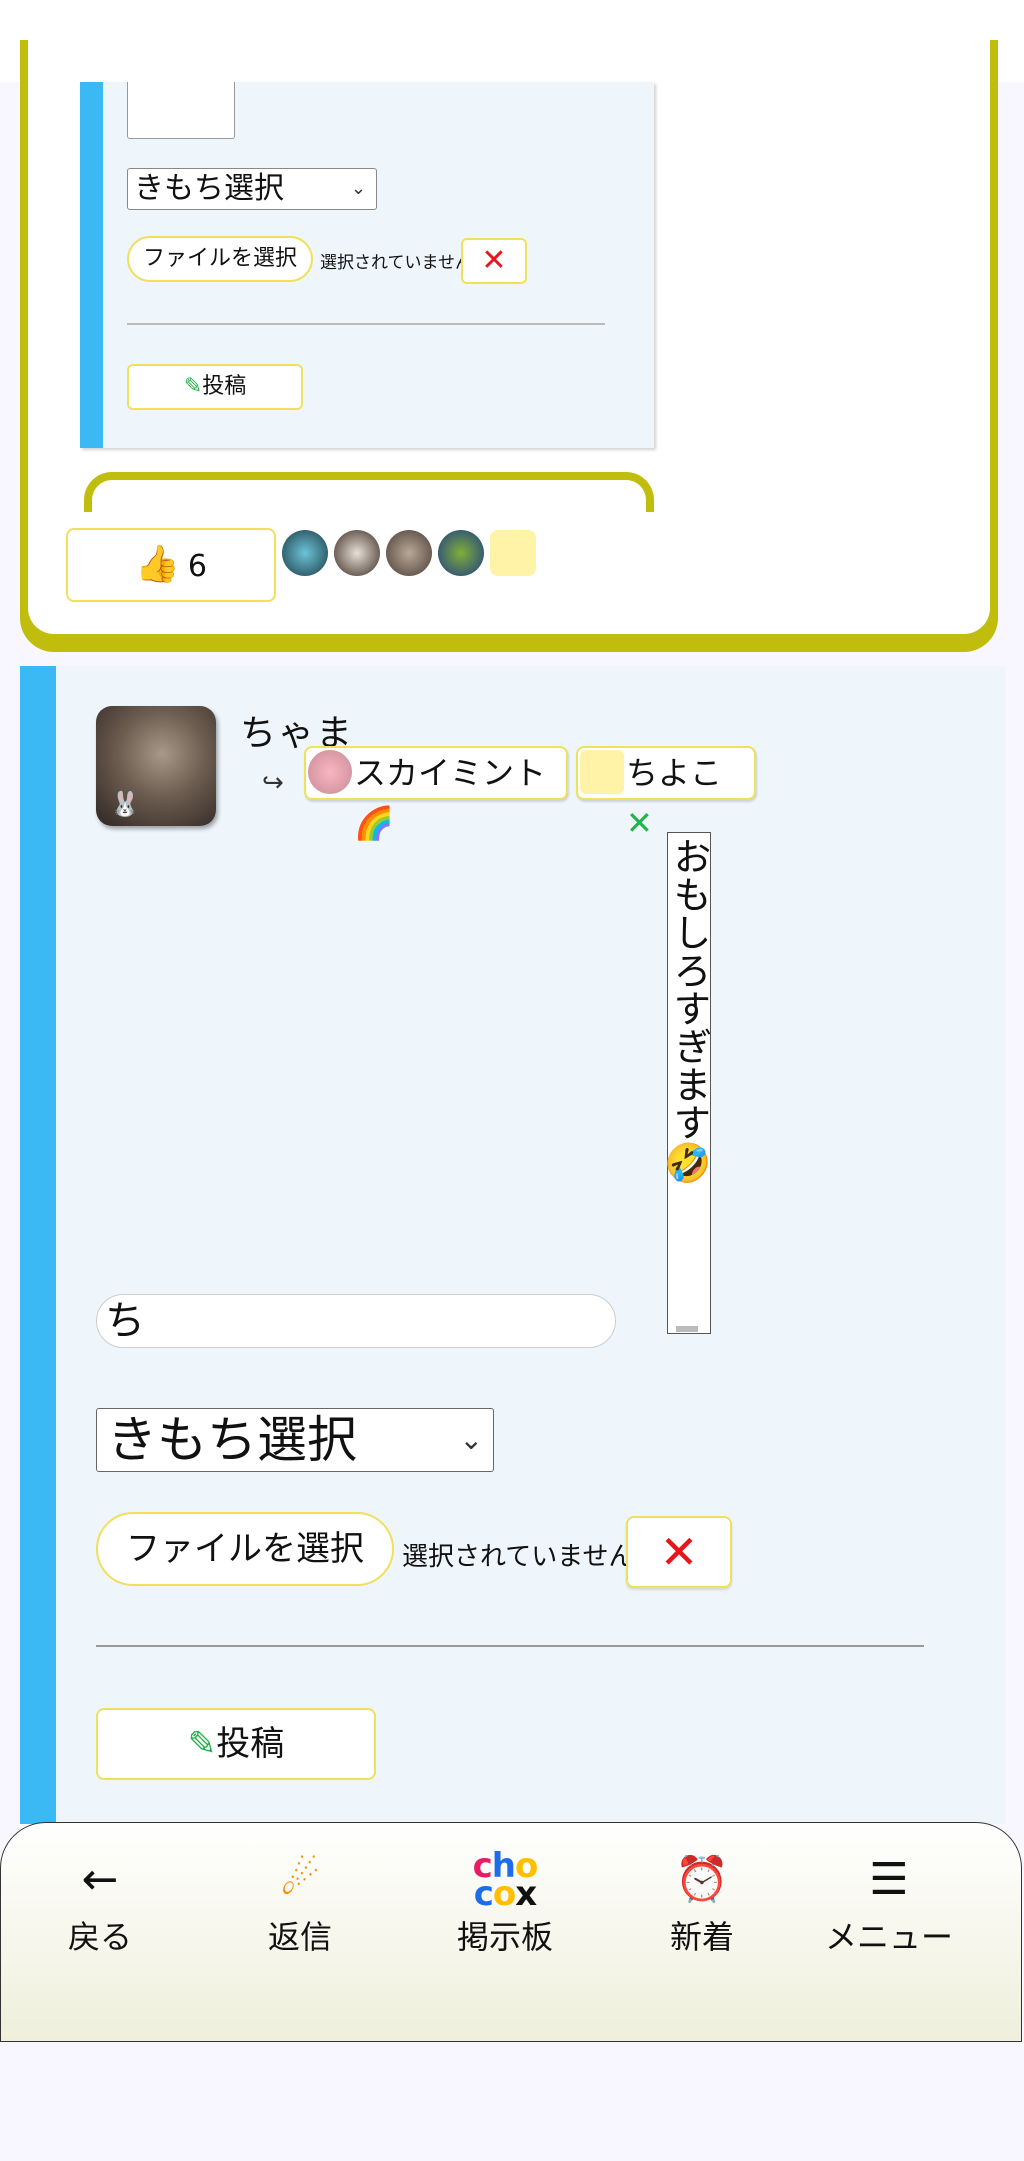 This screenshot has height=2161, width=1024. I want to click on hamburger-icon: ☰, so click(889, 1879).